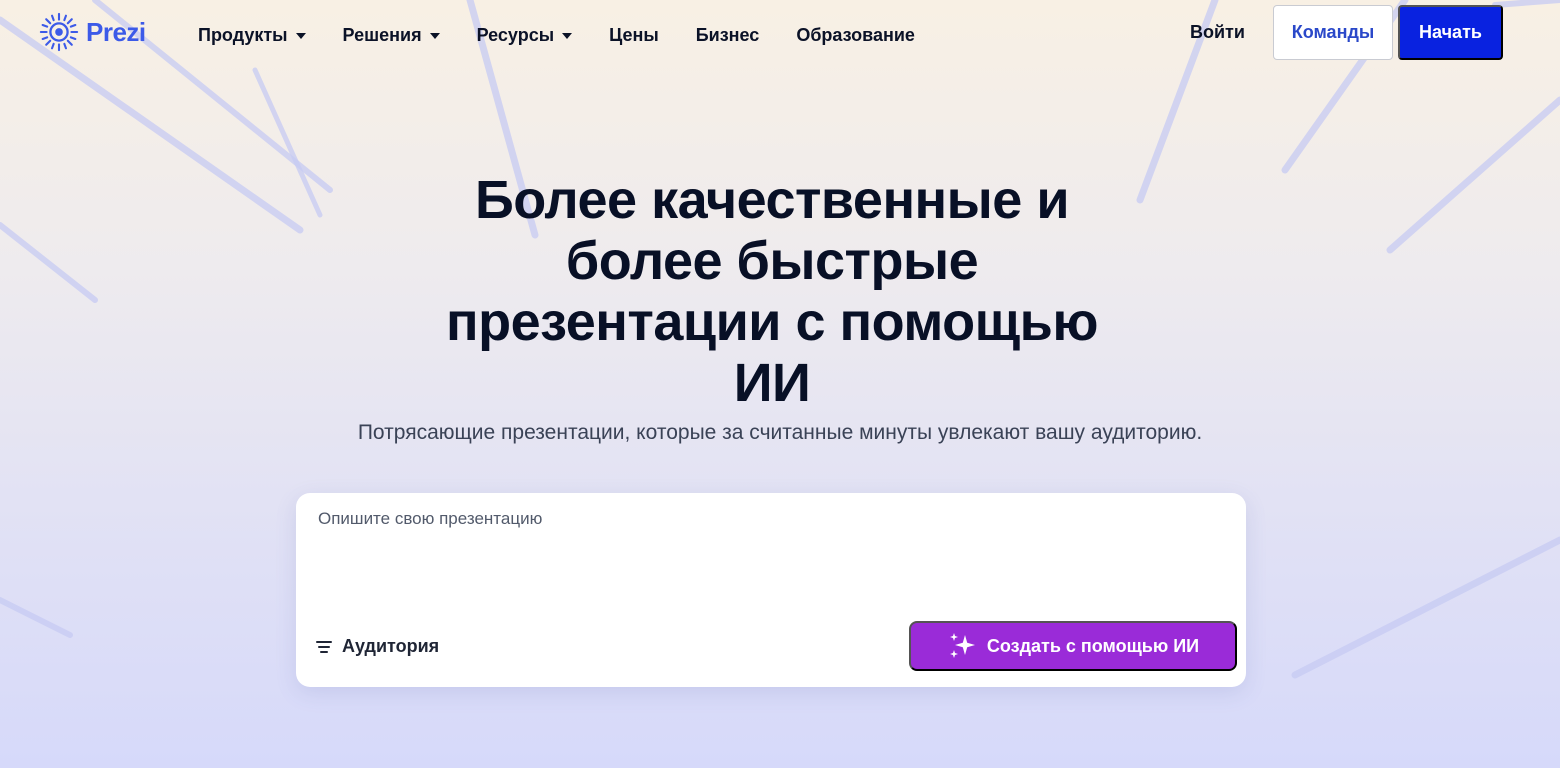  I want to click on nav-item-label: Образование, so click(855, 34).